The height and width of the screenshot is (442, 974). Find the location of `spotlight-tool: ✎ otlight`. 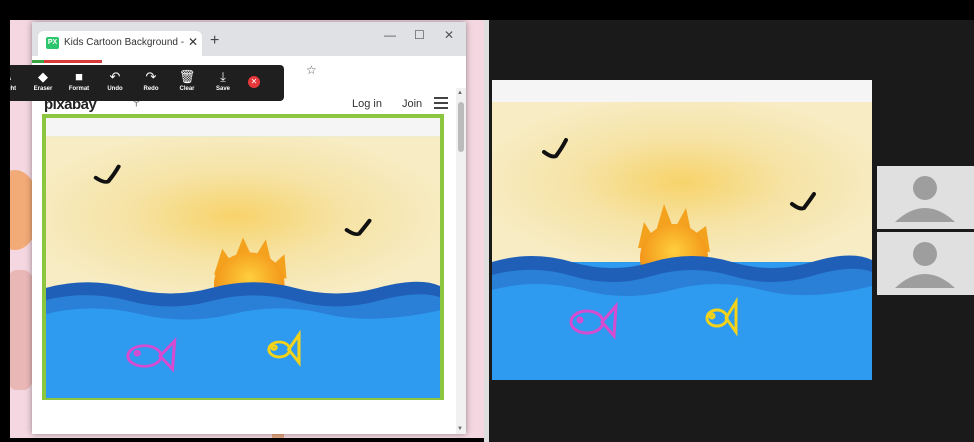

spotlight-tool: ✎ otlight is located at coordinates (17, 80).